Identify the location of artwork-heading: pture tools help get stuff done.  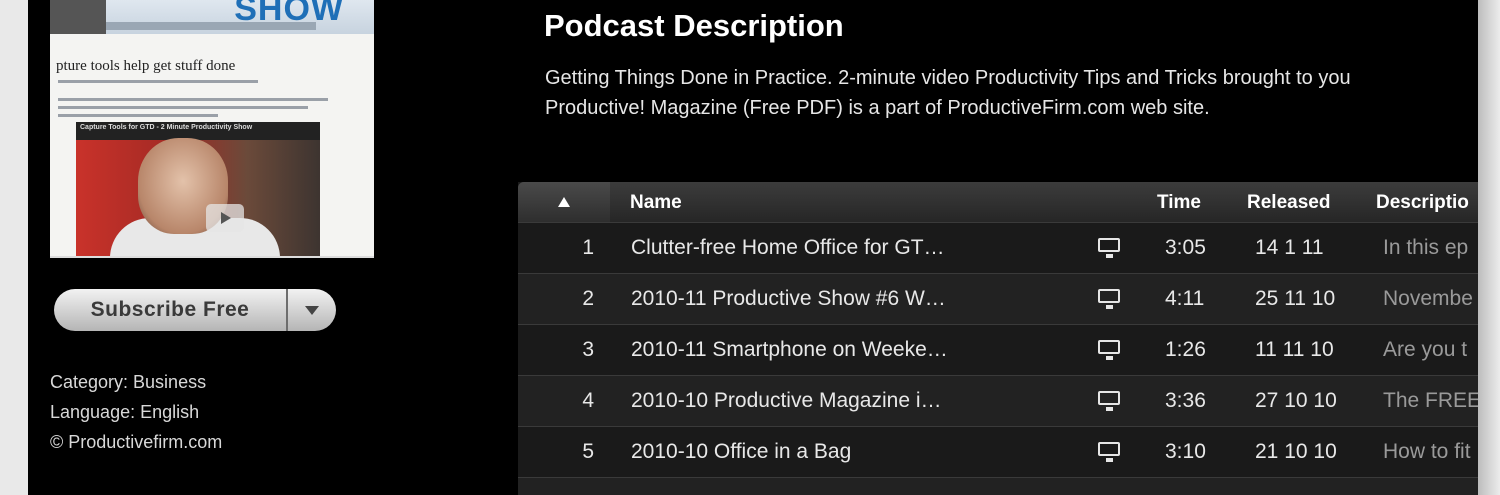
(146, 66).